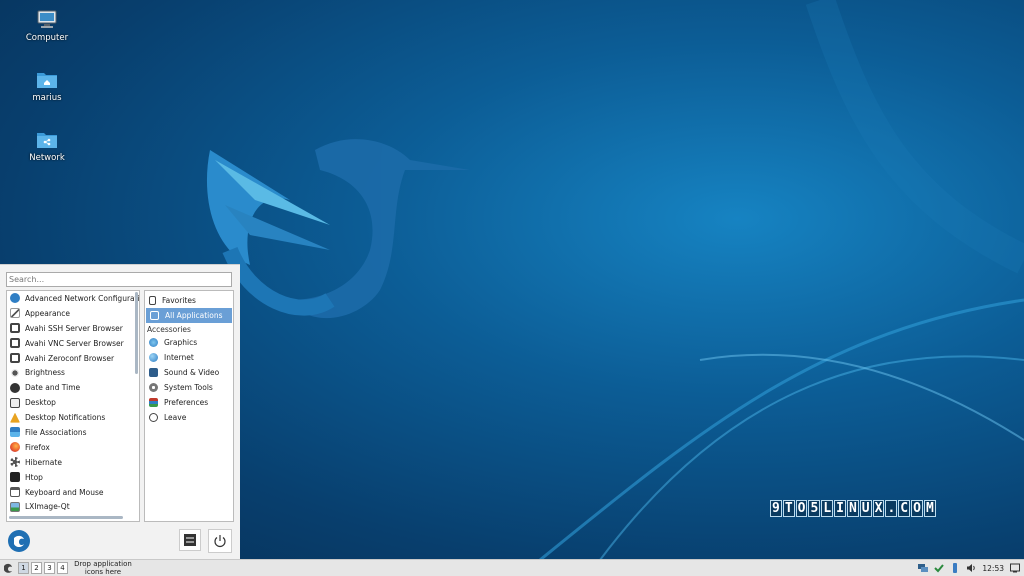 This screenshot has height=576, width=1024. Describe the element at coordinates (801, 508) in the screenshot. I see `watermark-char: O` at that location.